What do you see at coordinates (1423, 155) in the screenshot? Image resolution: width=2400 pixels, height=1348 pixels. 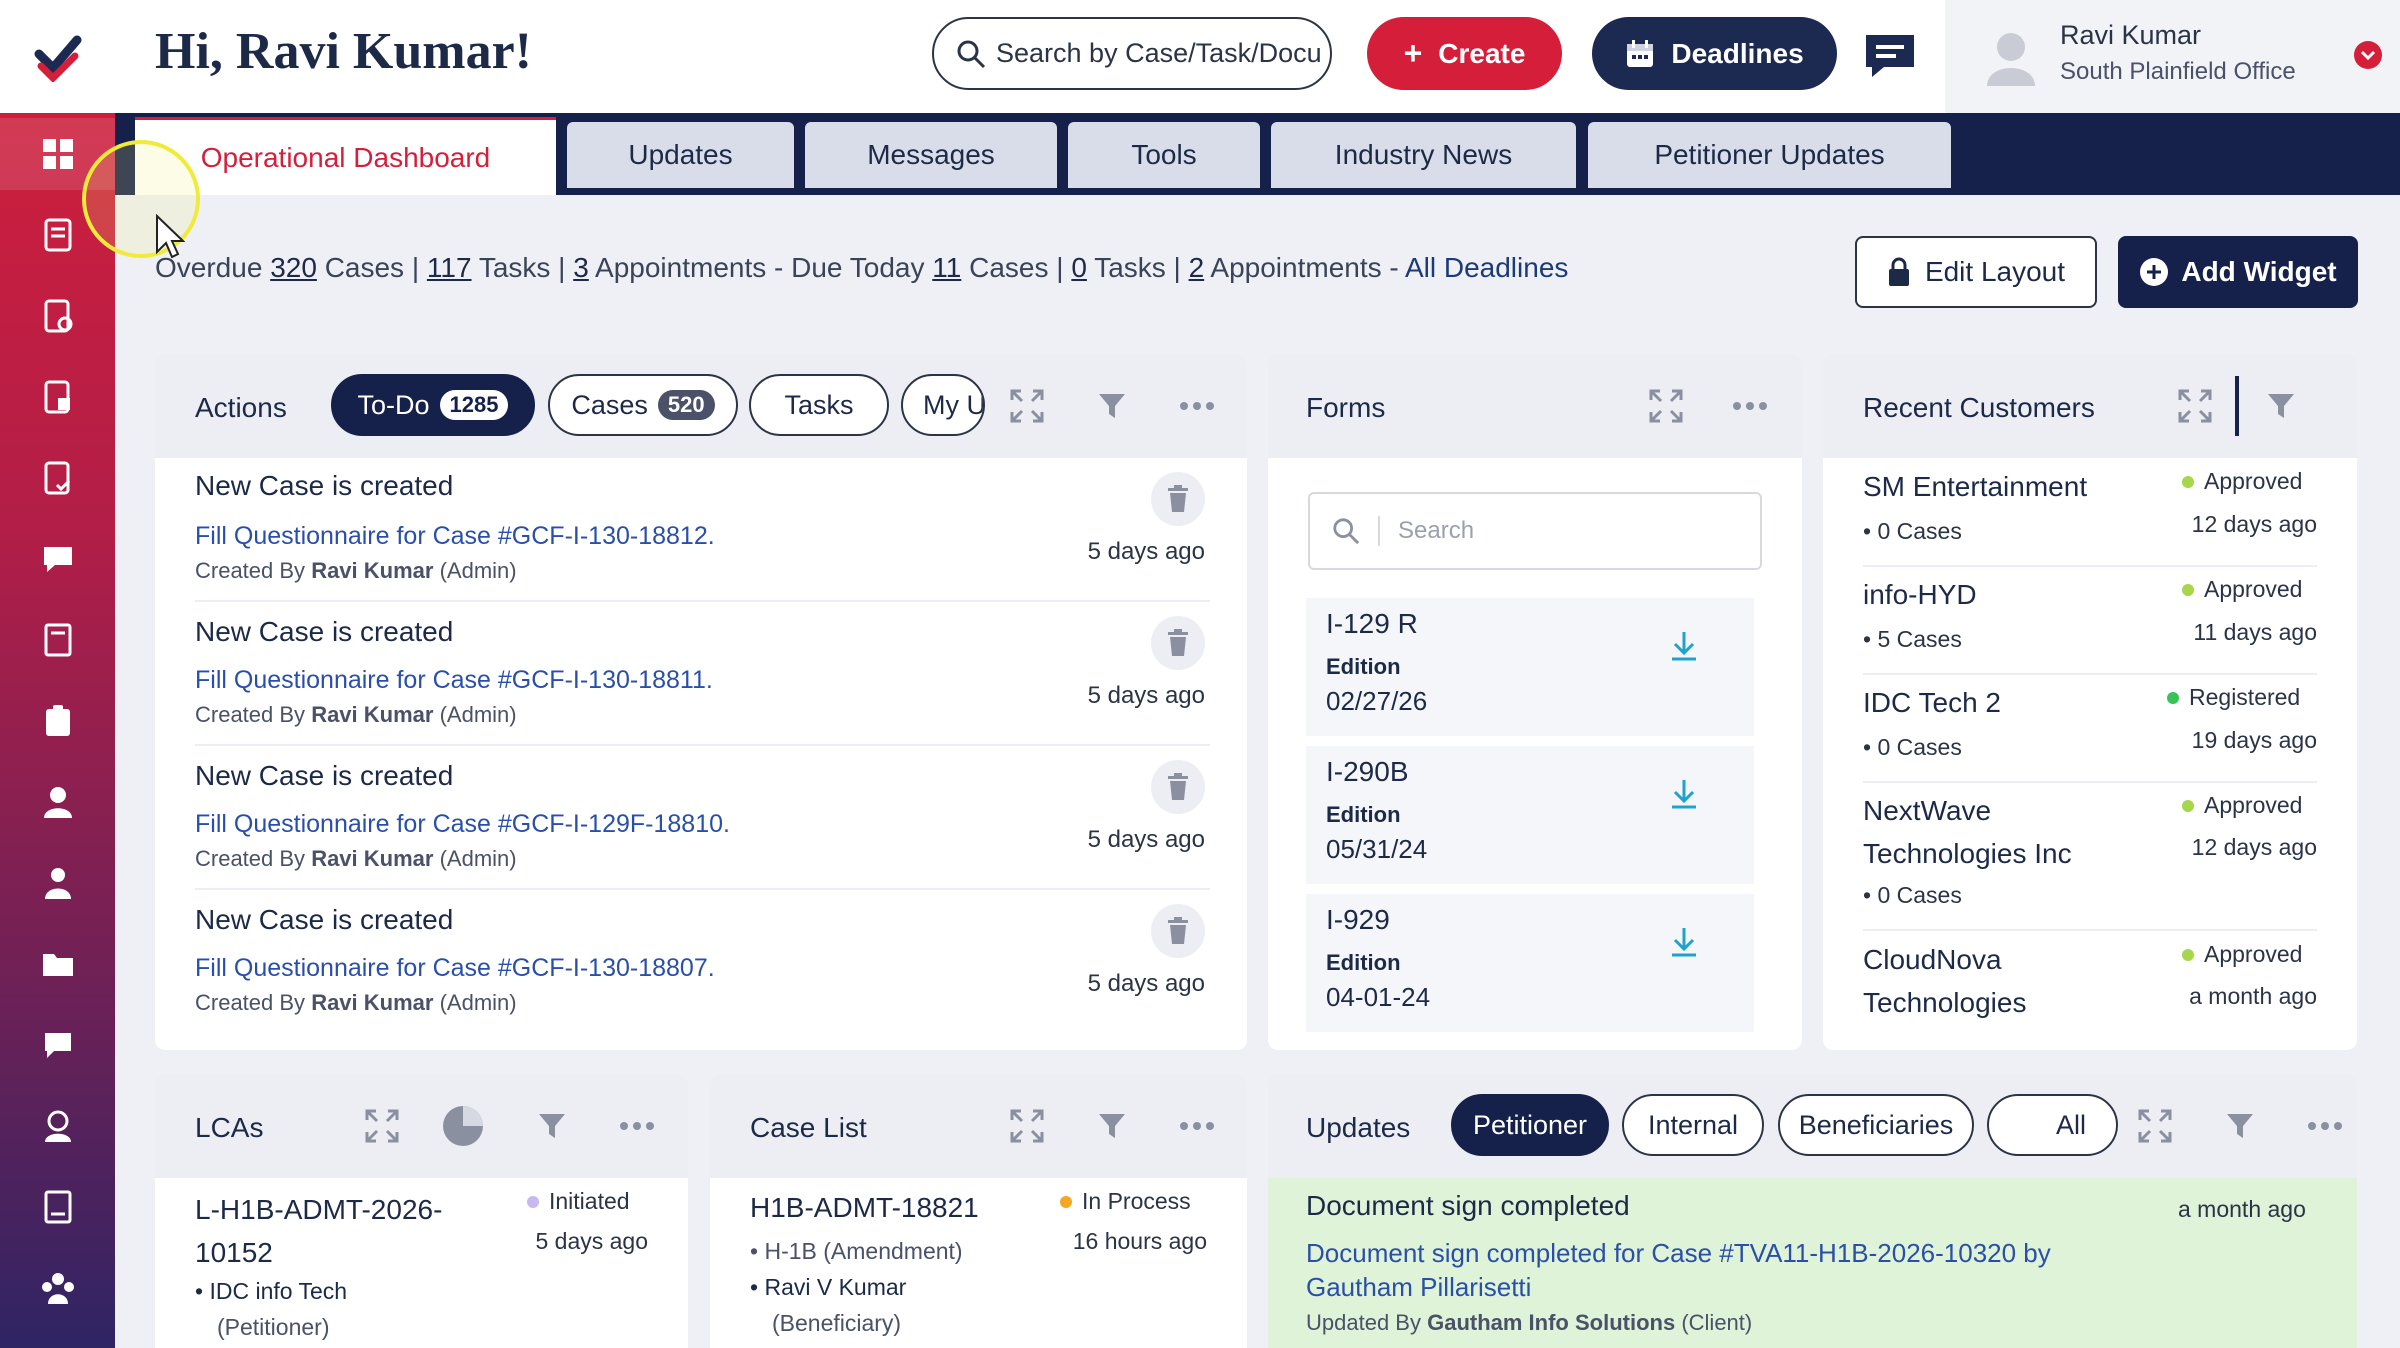 I see `tab-industry-news: Industry News` at bounding box center [1423, 155].